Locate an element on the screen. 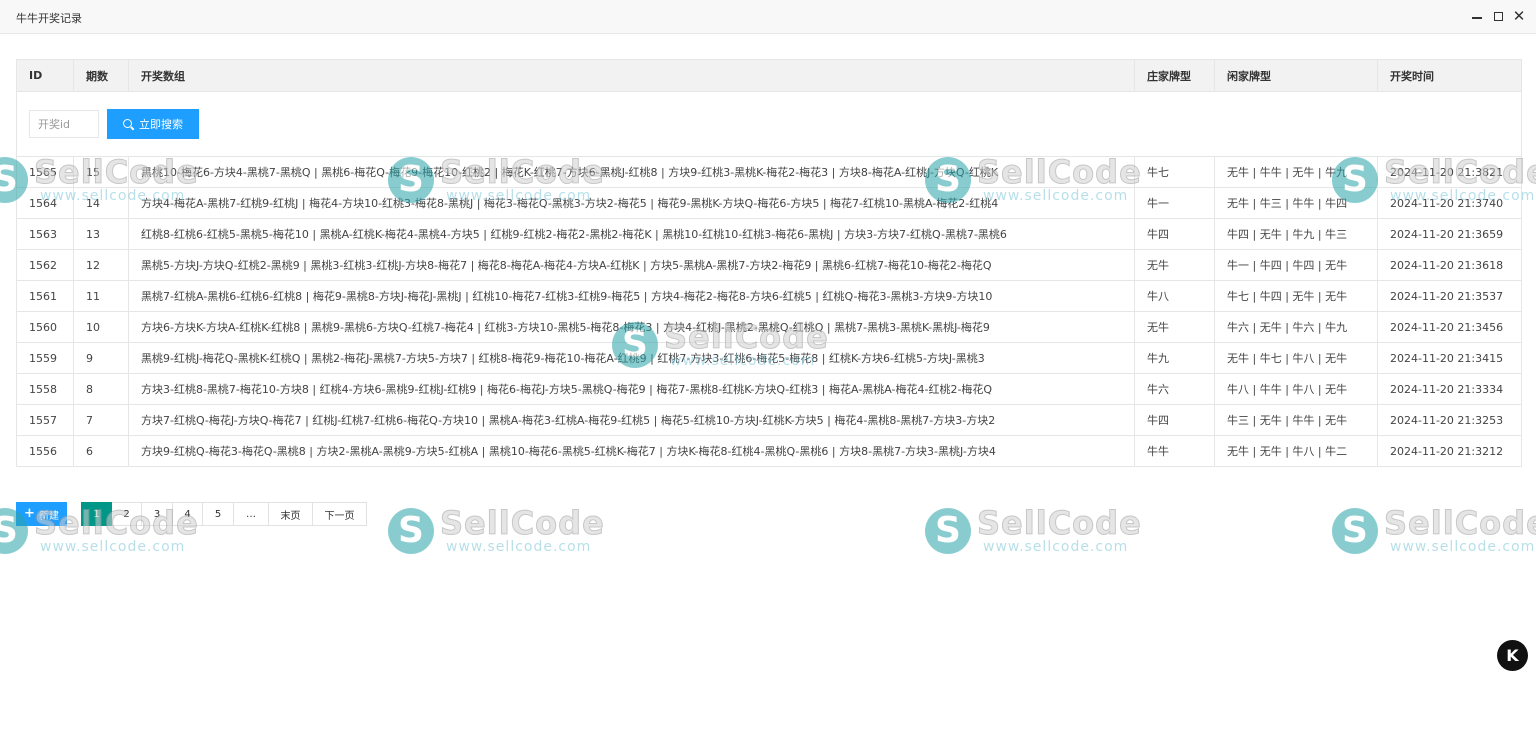 Image resolution: width=1536 pixels, height=745 pixels. cell-player-hands: 无牛 | 牛三 | 牛牛 | 牛四 is located at coordinates (1296, 203).